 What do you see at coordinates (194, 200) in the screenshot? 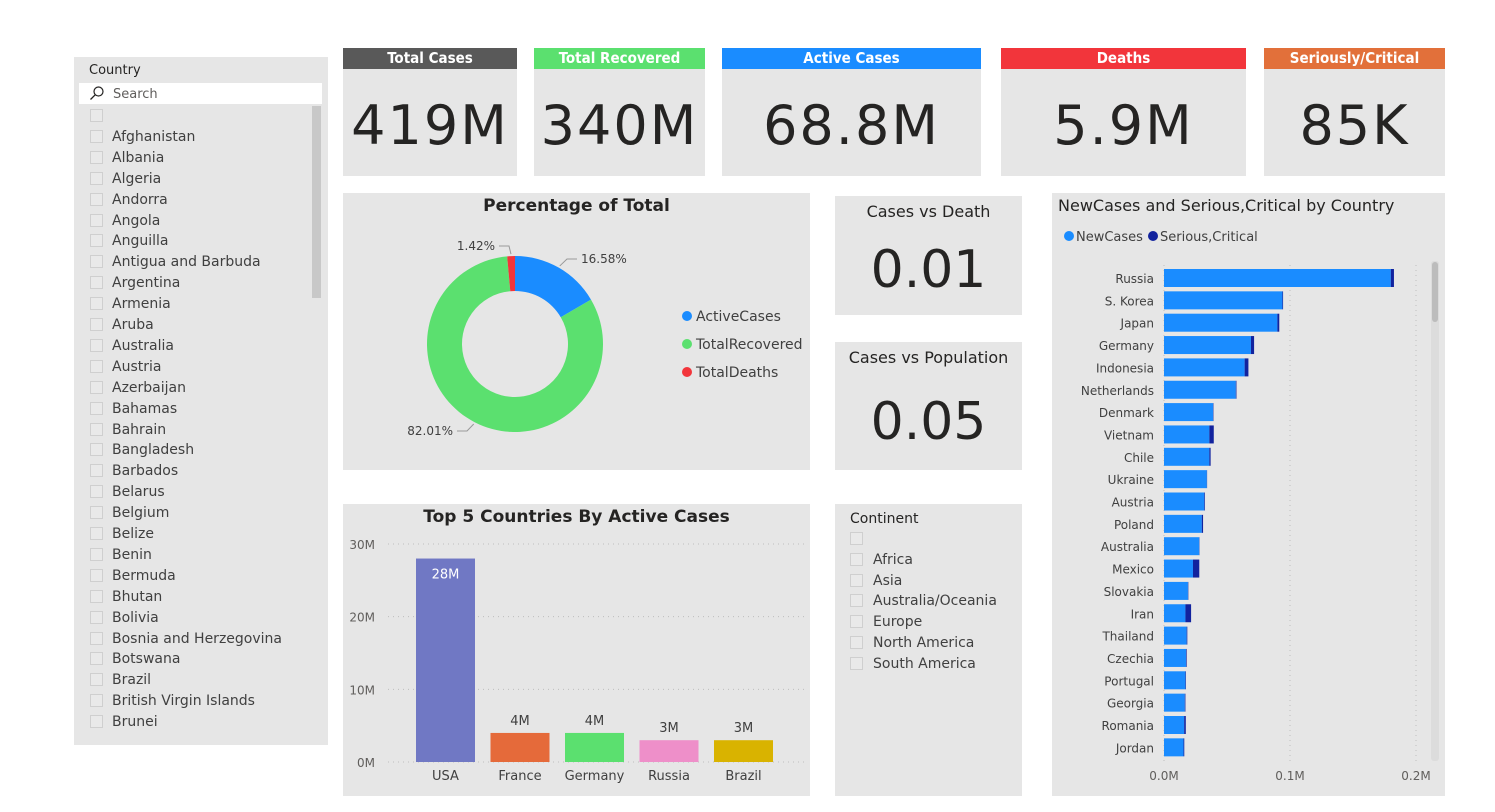
I see `country-item: Andorra` at bounding box center [194, 200].